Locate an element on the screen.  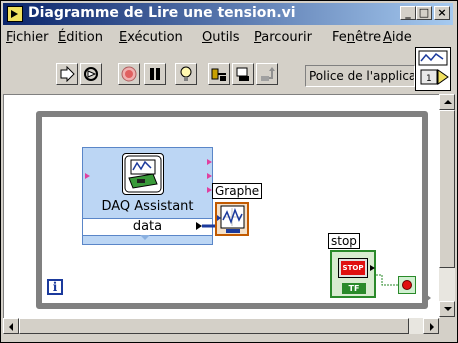
stop-button-text: STOP is located at coordinates (353, 268).